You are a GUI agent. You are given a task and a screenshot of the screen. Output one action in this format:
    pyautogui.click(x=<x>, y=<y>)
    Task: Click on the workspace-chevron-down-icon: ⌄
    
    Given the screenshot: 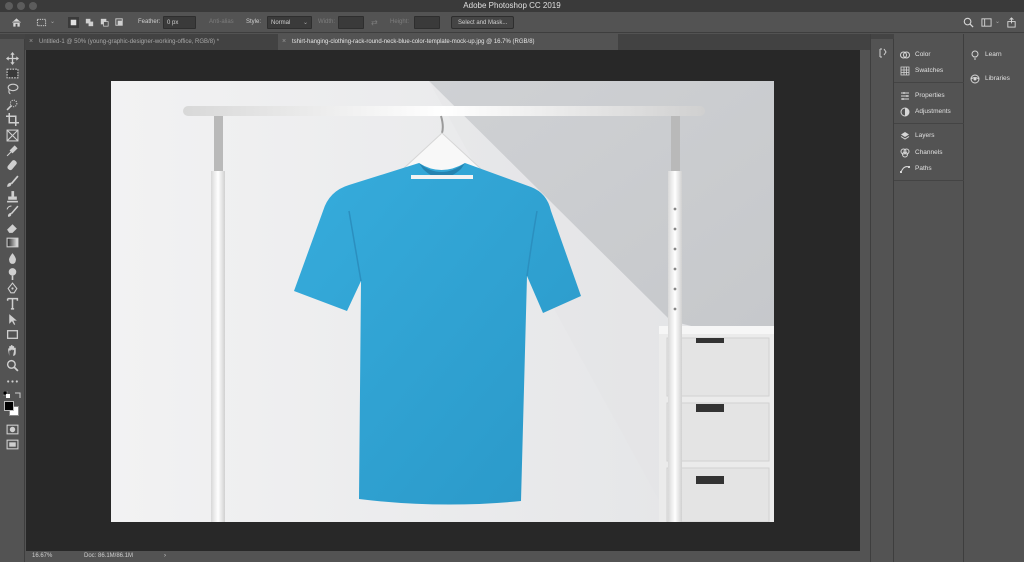 What is the action you would take?
    pyautogui.click(x=997, y=22)
    